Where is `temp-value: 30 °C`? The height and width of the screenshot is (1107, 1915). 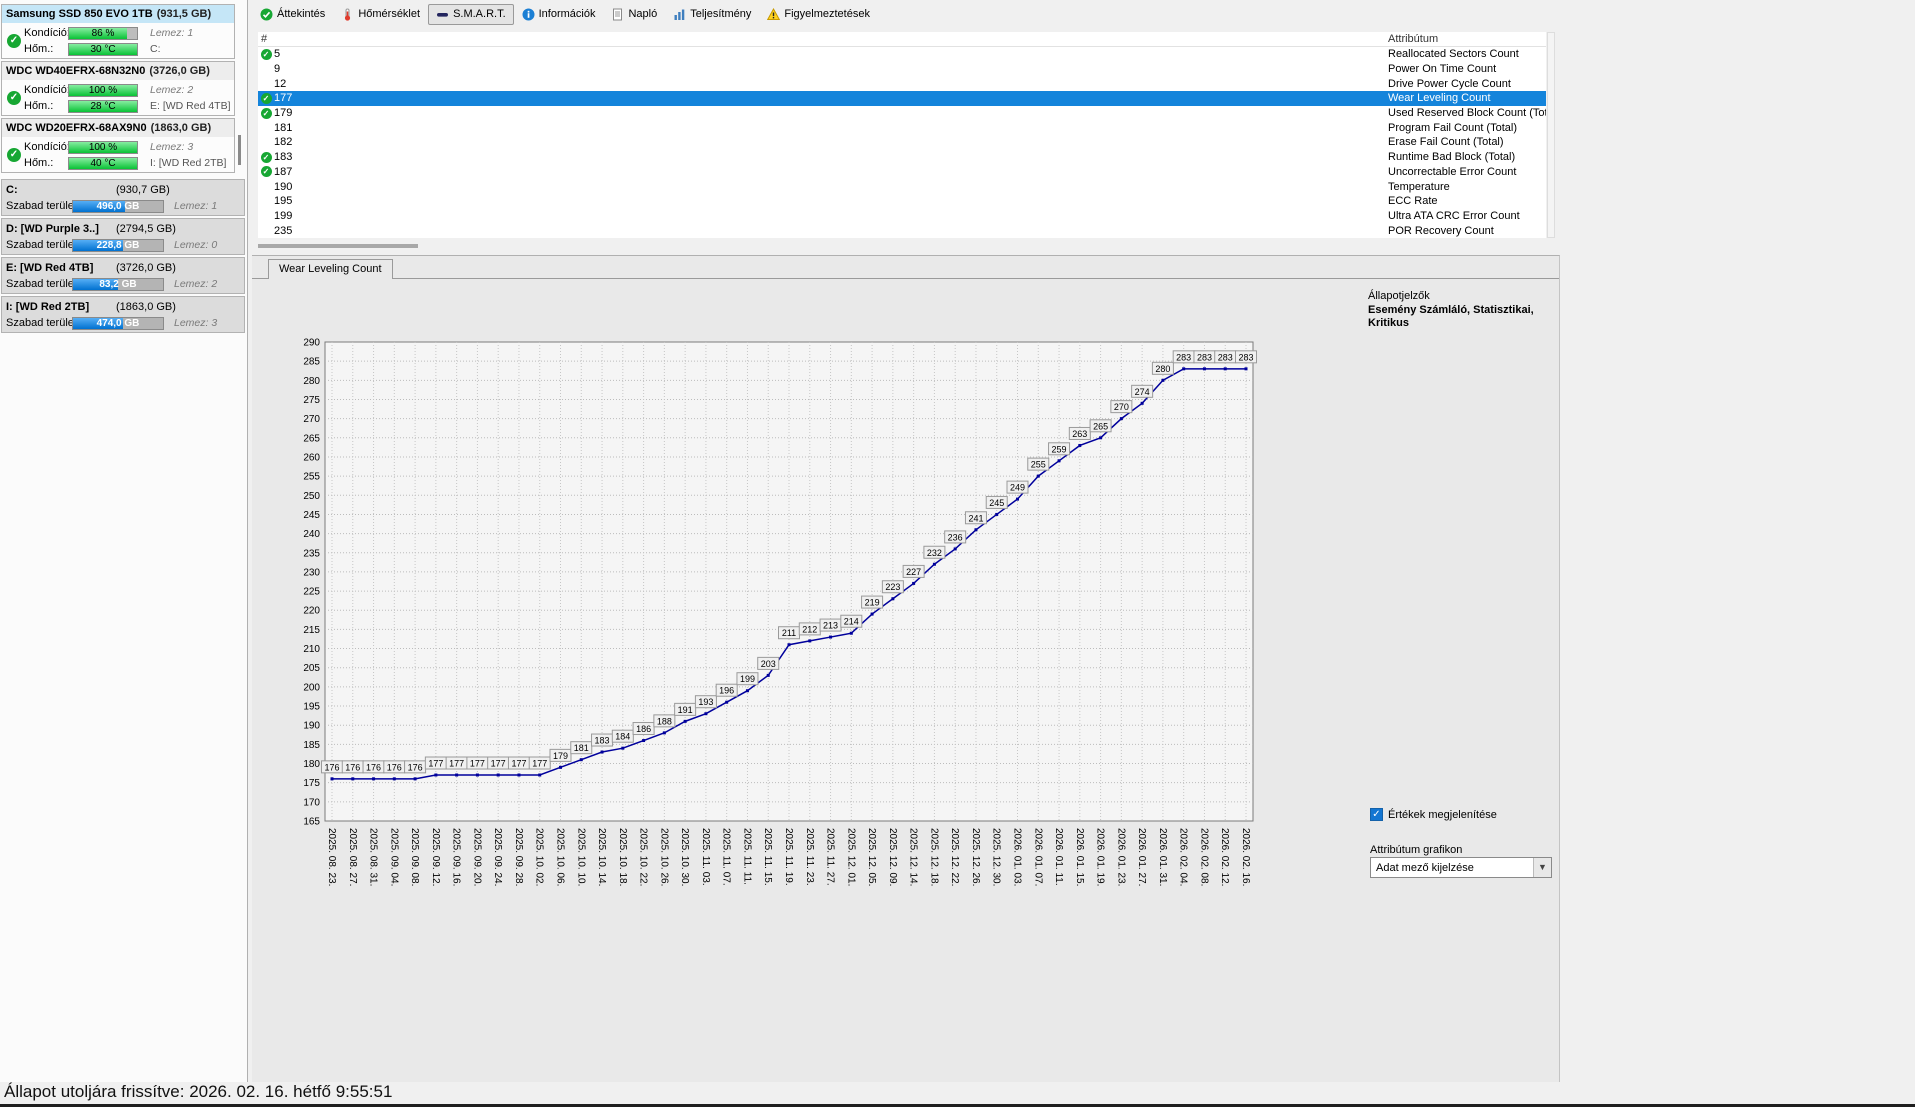 temp-value: 30 °C is located at coordinates (103, 49).